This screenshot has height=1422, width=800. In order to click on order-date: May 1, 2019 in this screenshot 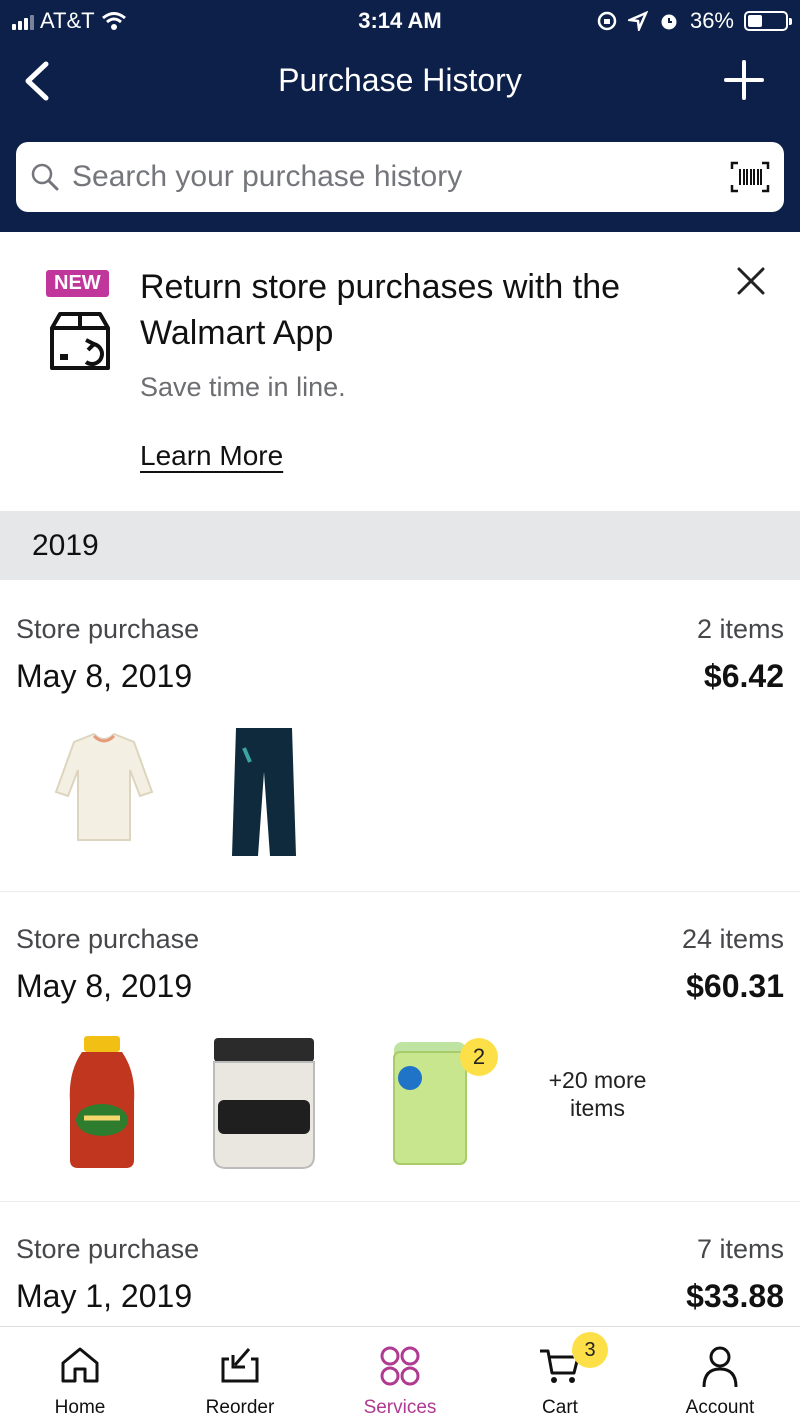, I will do `click(104, 1296)`.